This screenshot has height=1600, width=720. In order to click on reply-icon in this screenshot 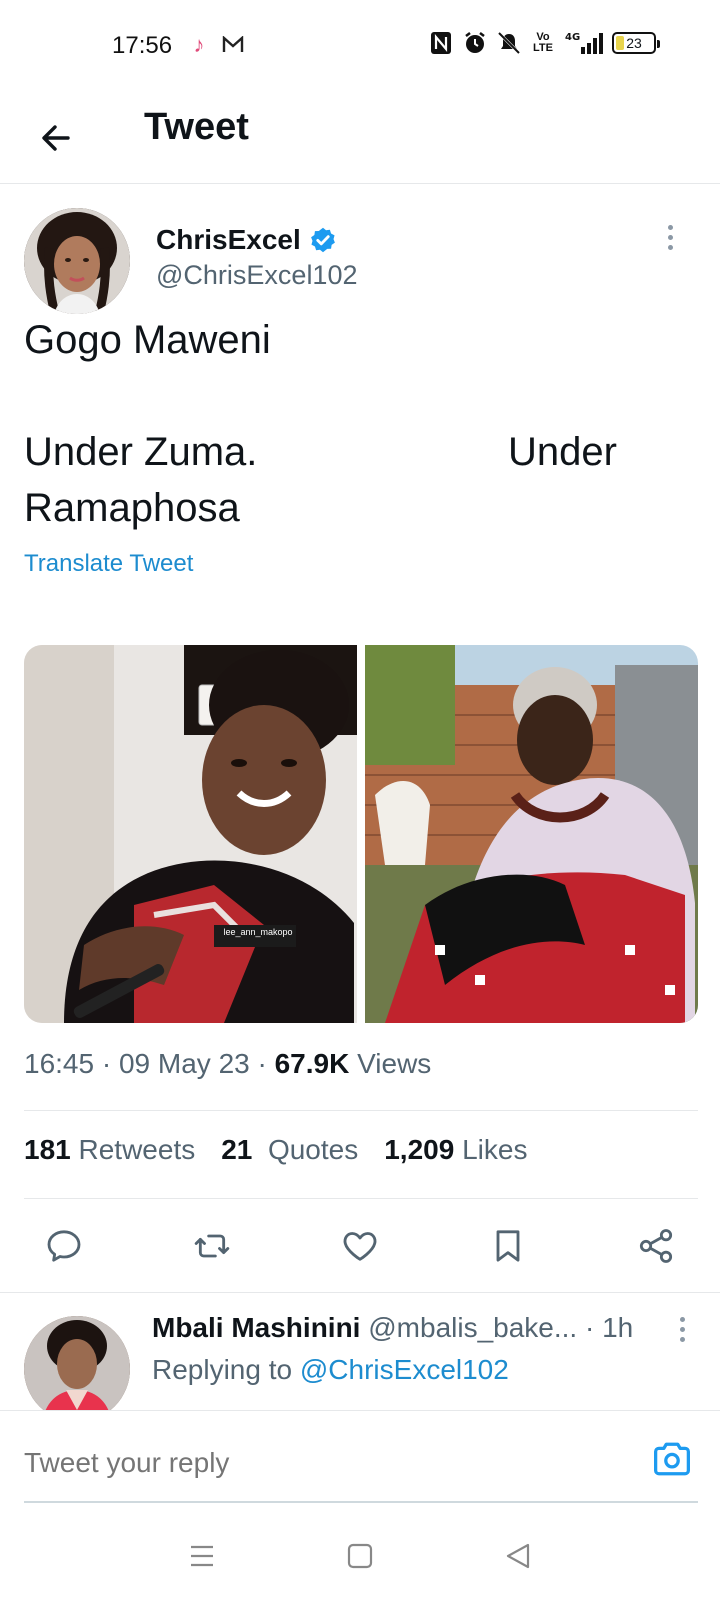, I will do `click(64, 1246)`.